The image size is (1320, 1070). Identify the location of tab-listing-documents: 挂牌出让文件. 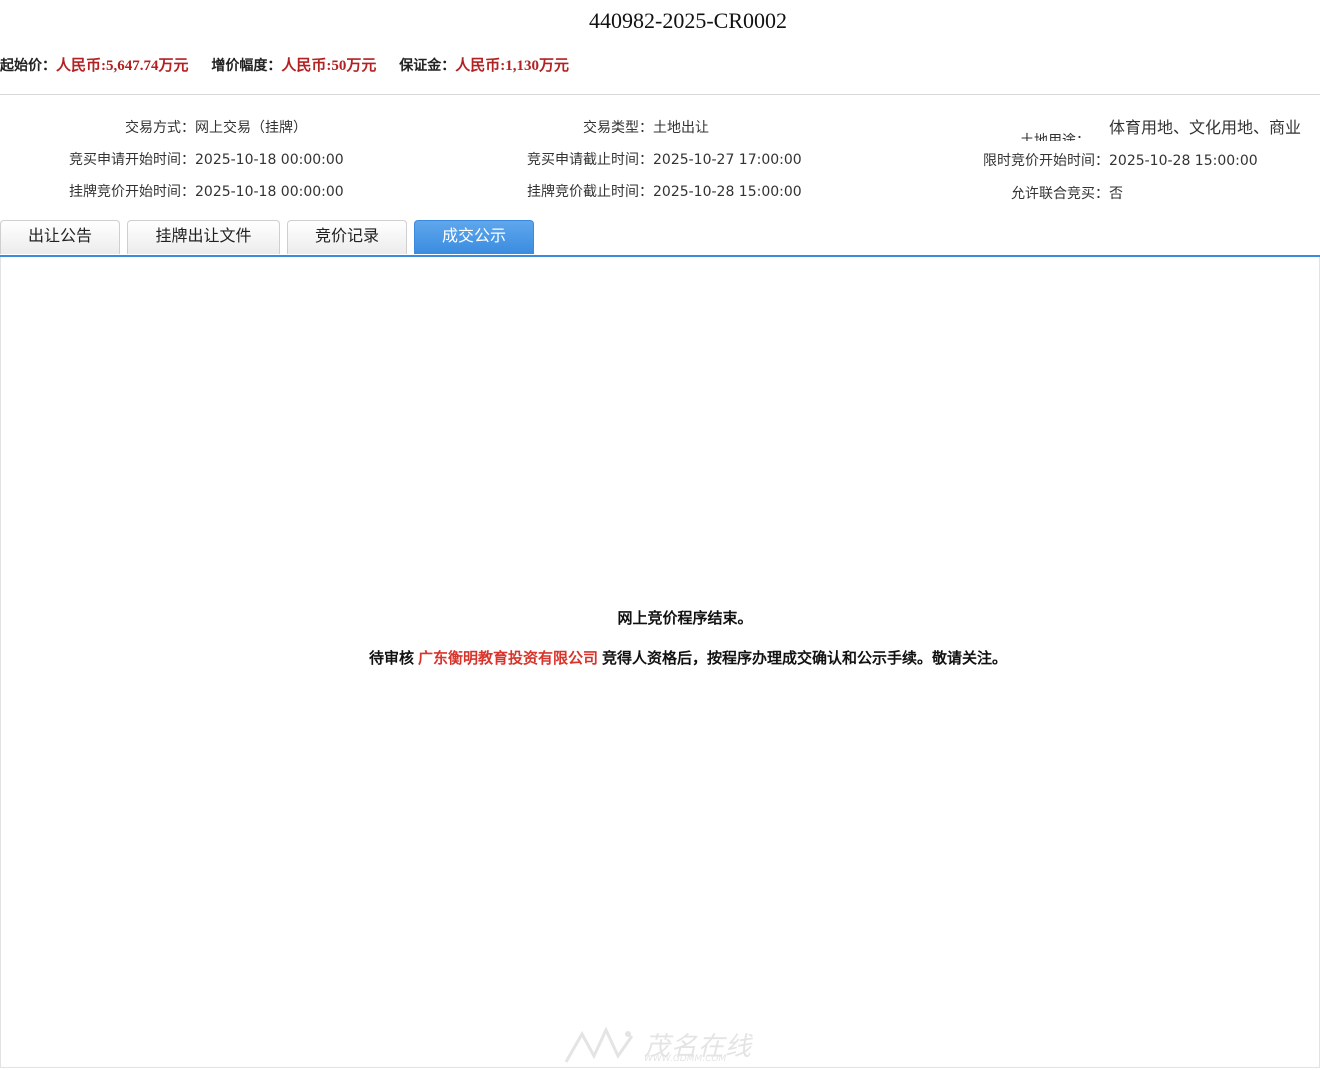
(203, 237).